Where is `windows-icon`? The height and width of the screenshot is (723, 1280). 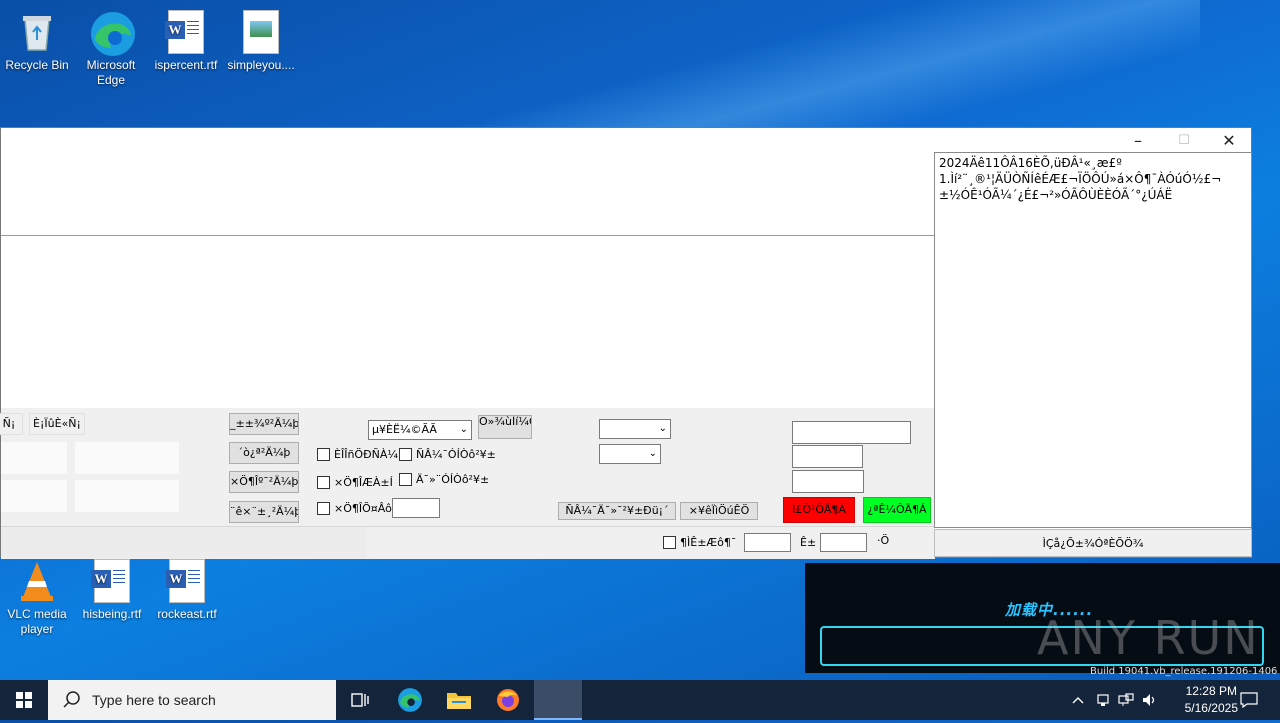
windows-icon is located at coordinates (24, 700).